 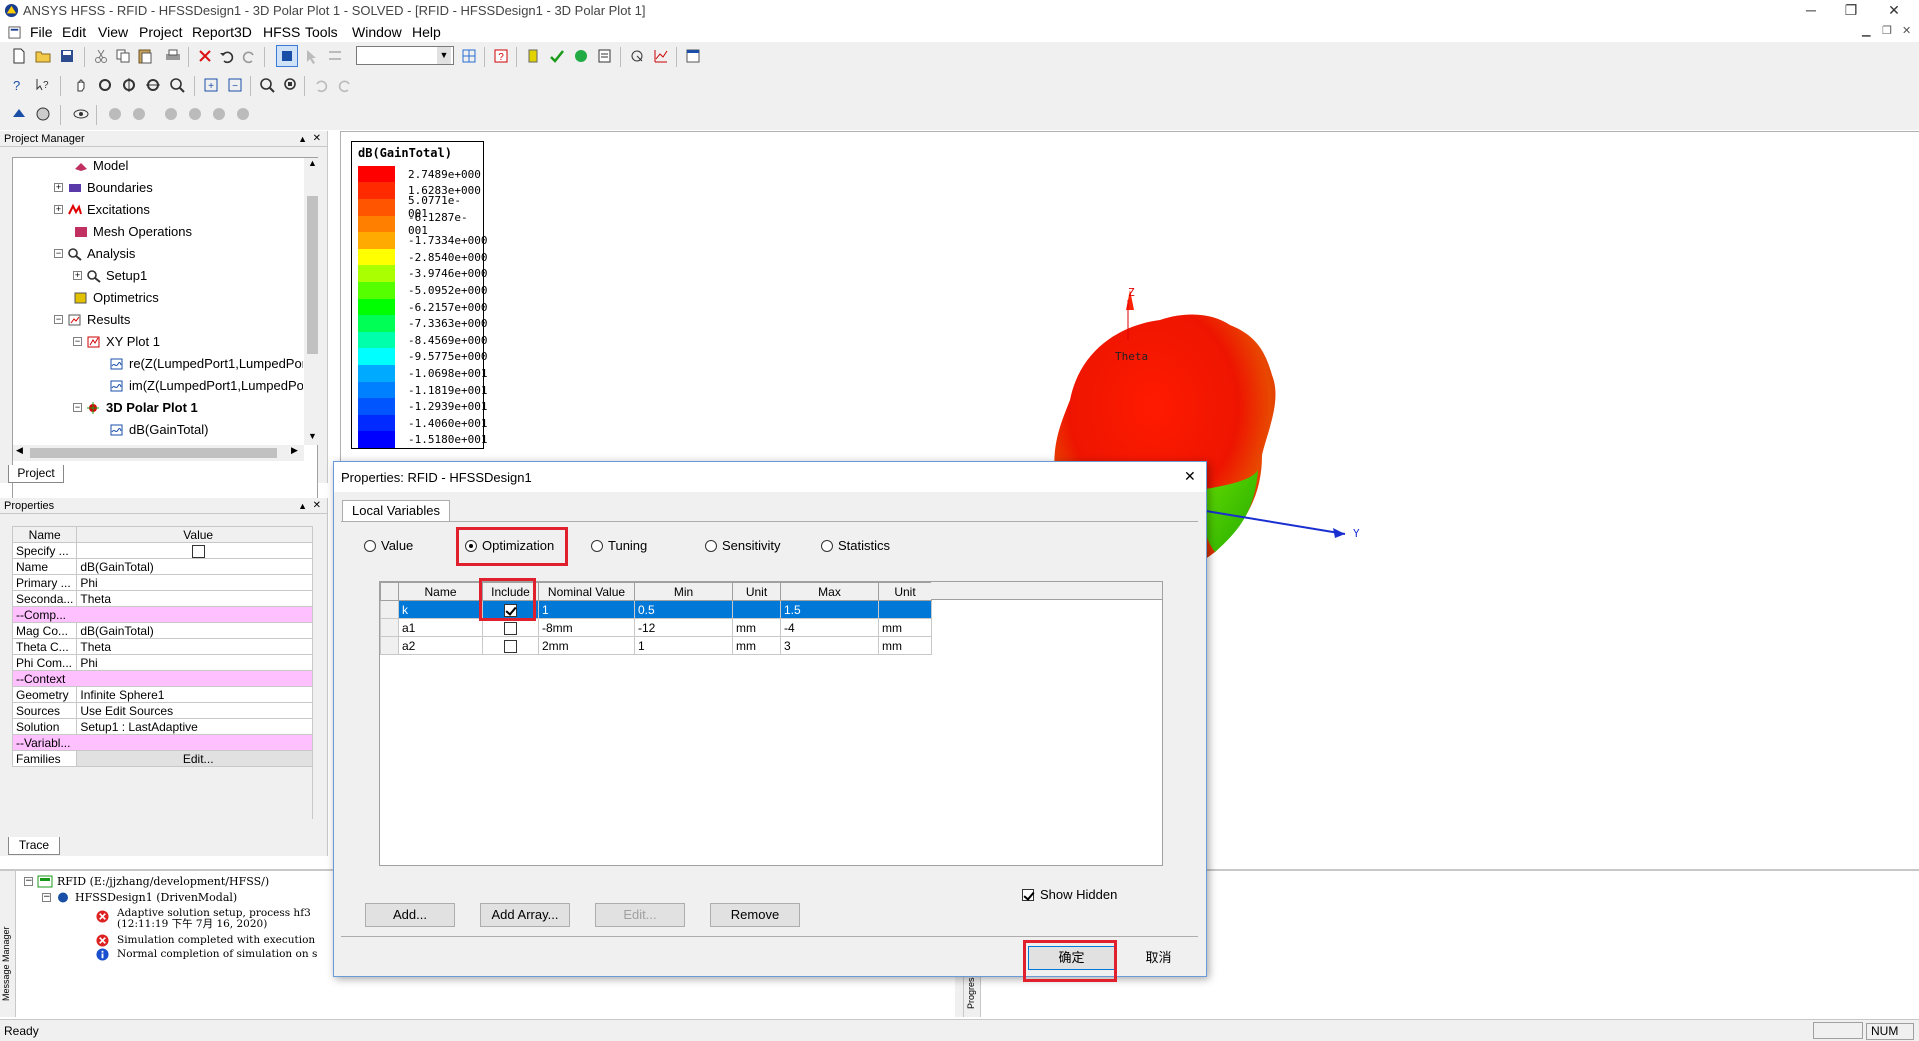 I want to click on menu-report3d: Report3D, so click(x=222, y=32).